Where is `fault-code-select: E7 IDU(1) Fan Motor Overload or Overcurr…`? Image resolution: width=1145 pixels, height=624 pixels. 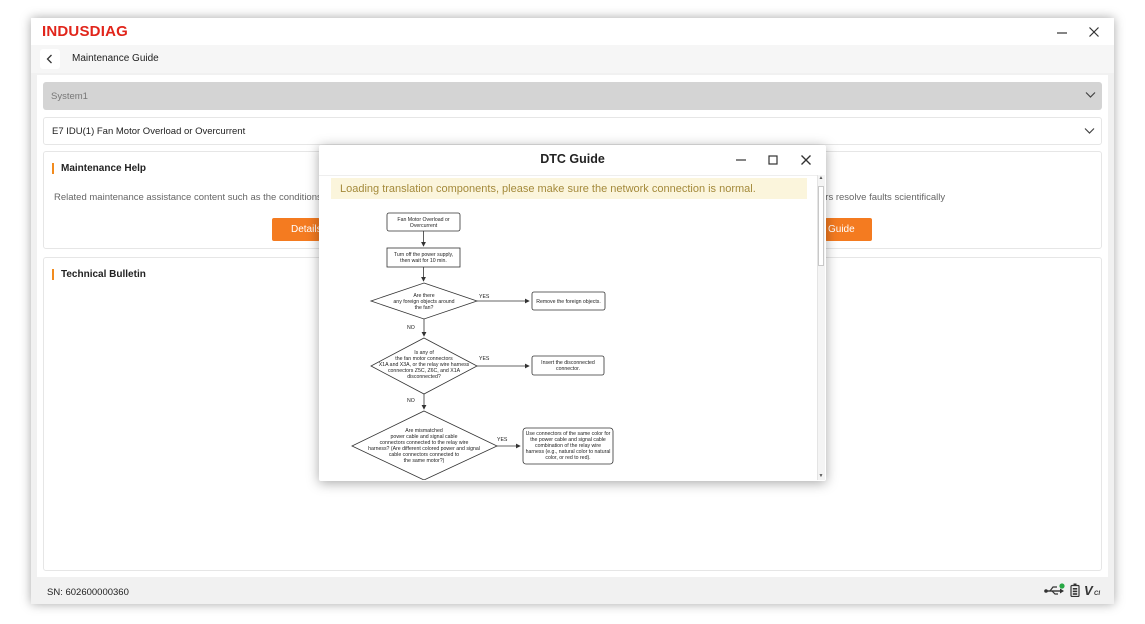 fault-code-select: E7 IDU(1) Fan Motor Overload or Overcurr… is located at coordinates (572, 131).